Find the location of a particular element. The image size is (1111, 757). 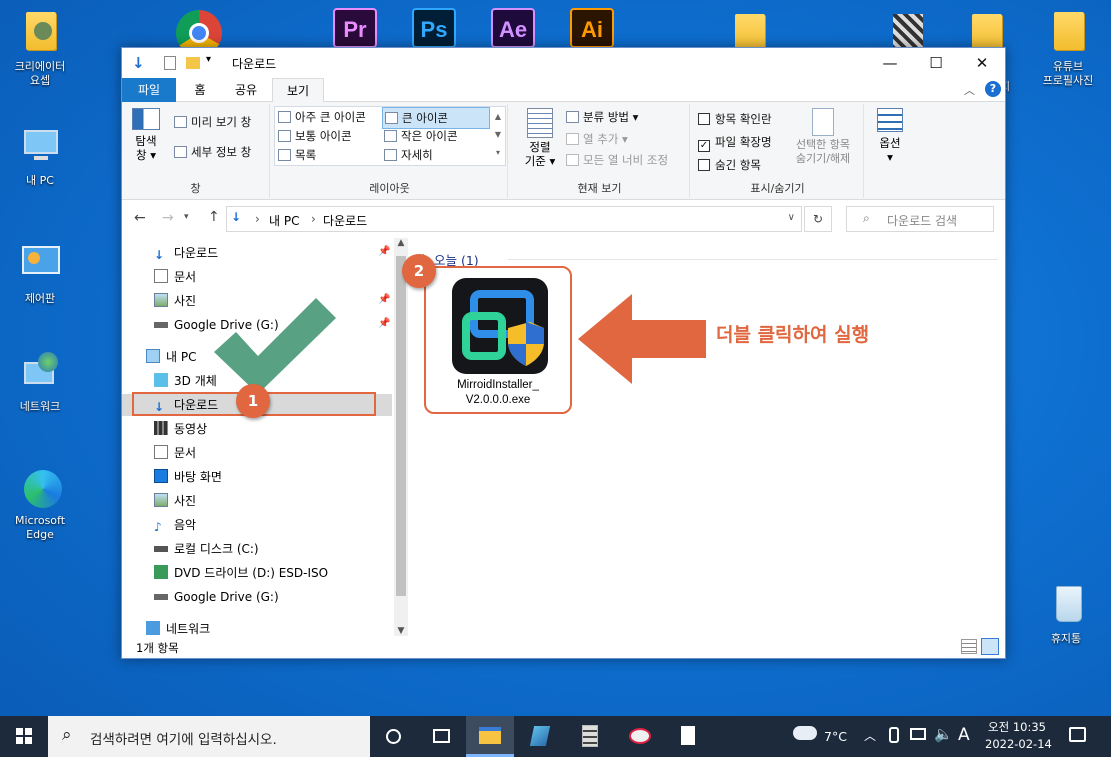

desktop-icon-creator: 크리에이터 요셉 is located at coordinates (40, 50).